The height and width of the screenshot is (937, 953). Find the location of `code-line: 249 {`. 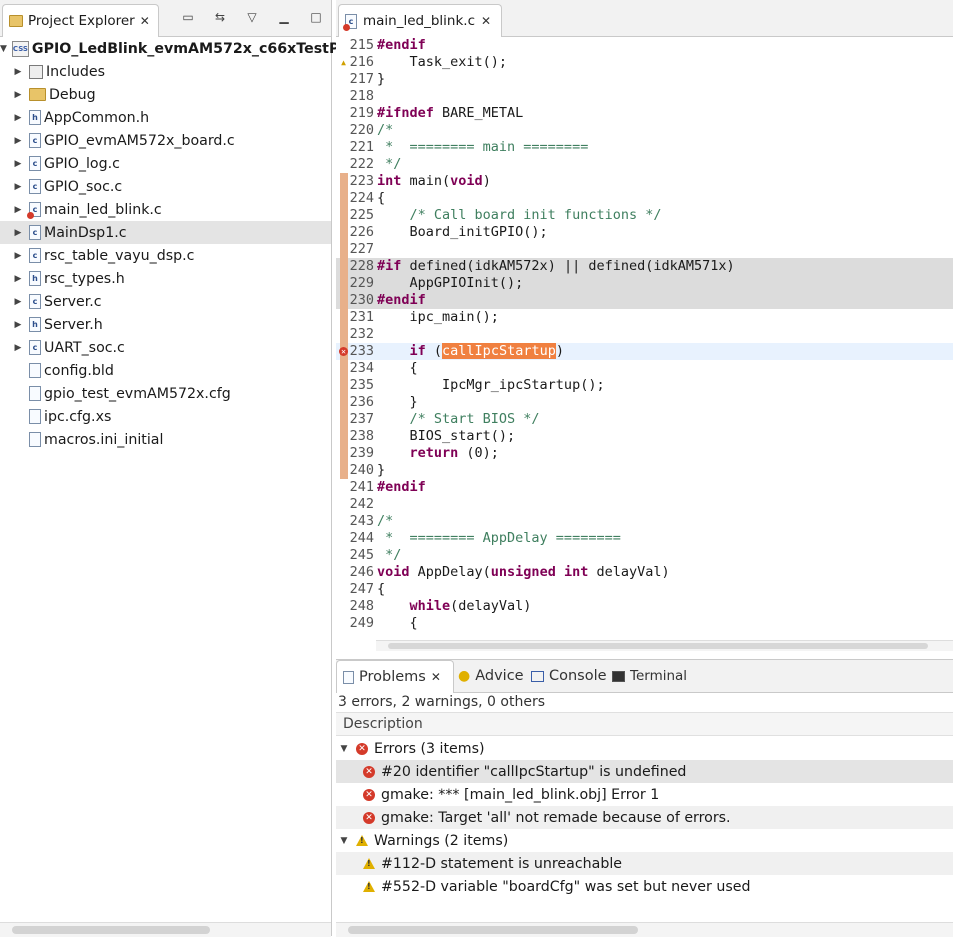

code-line: 249 { is located at coordinates (644, 623).